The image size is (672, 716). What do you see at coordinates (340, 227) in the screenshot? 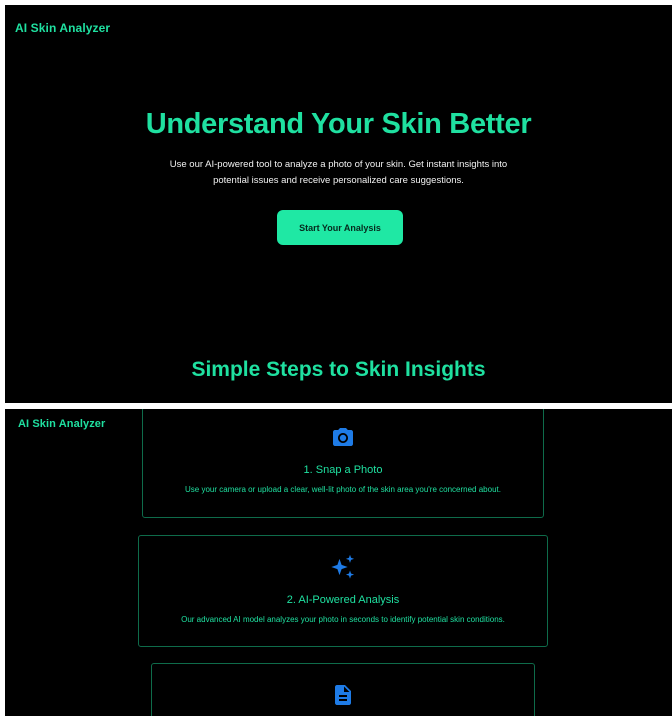
I see `start-analysis-button: Start Your Analysis` at bounding box center [340, 227].